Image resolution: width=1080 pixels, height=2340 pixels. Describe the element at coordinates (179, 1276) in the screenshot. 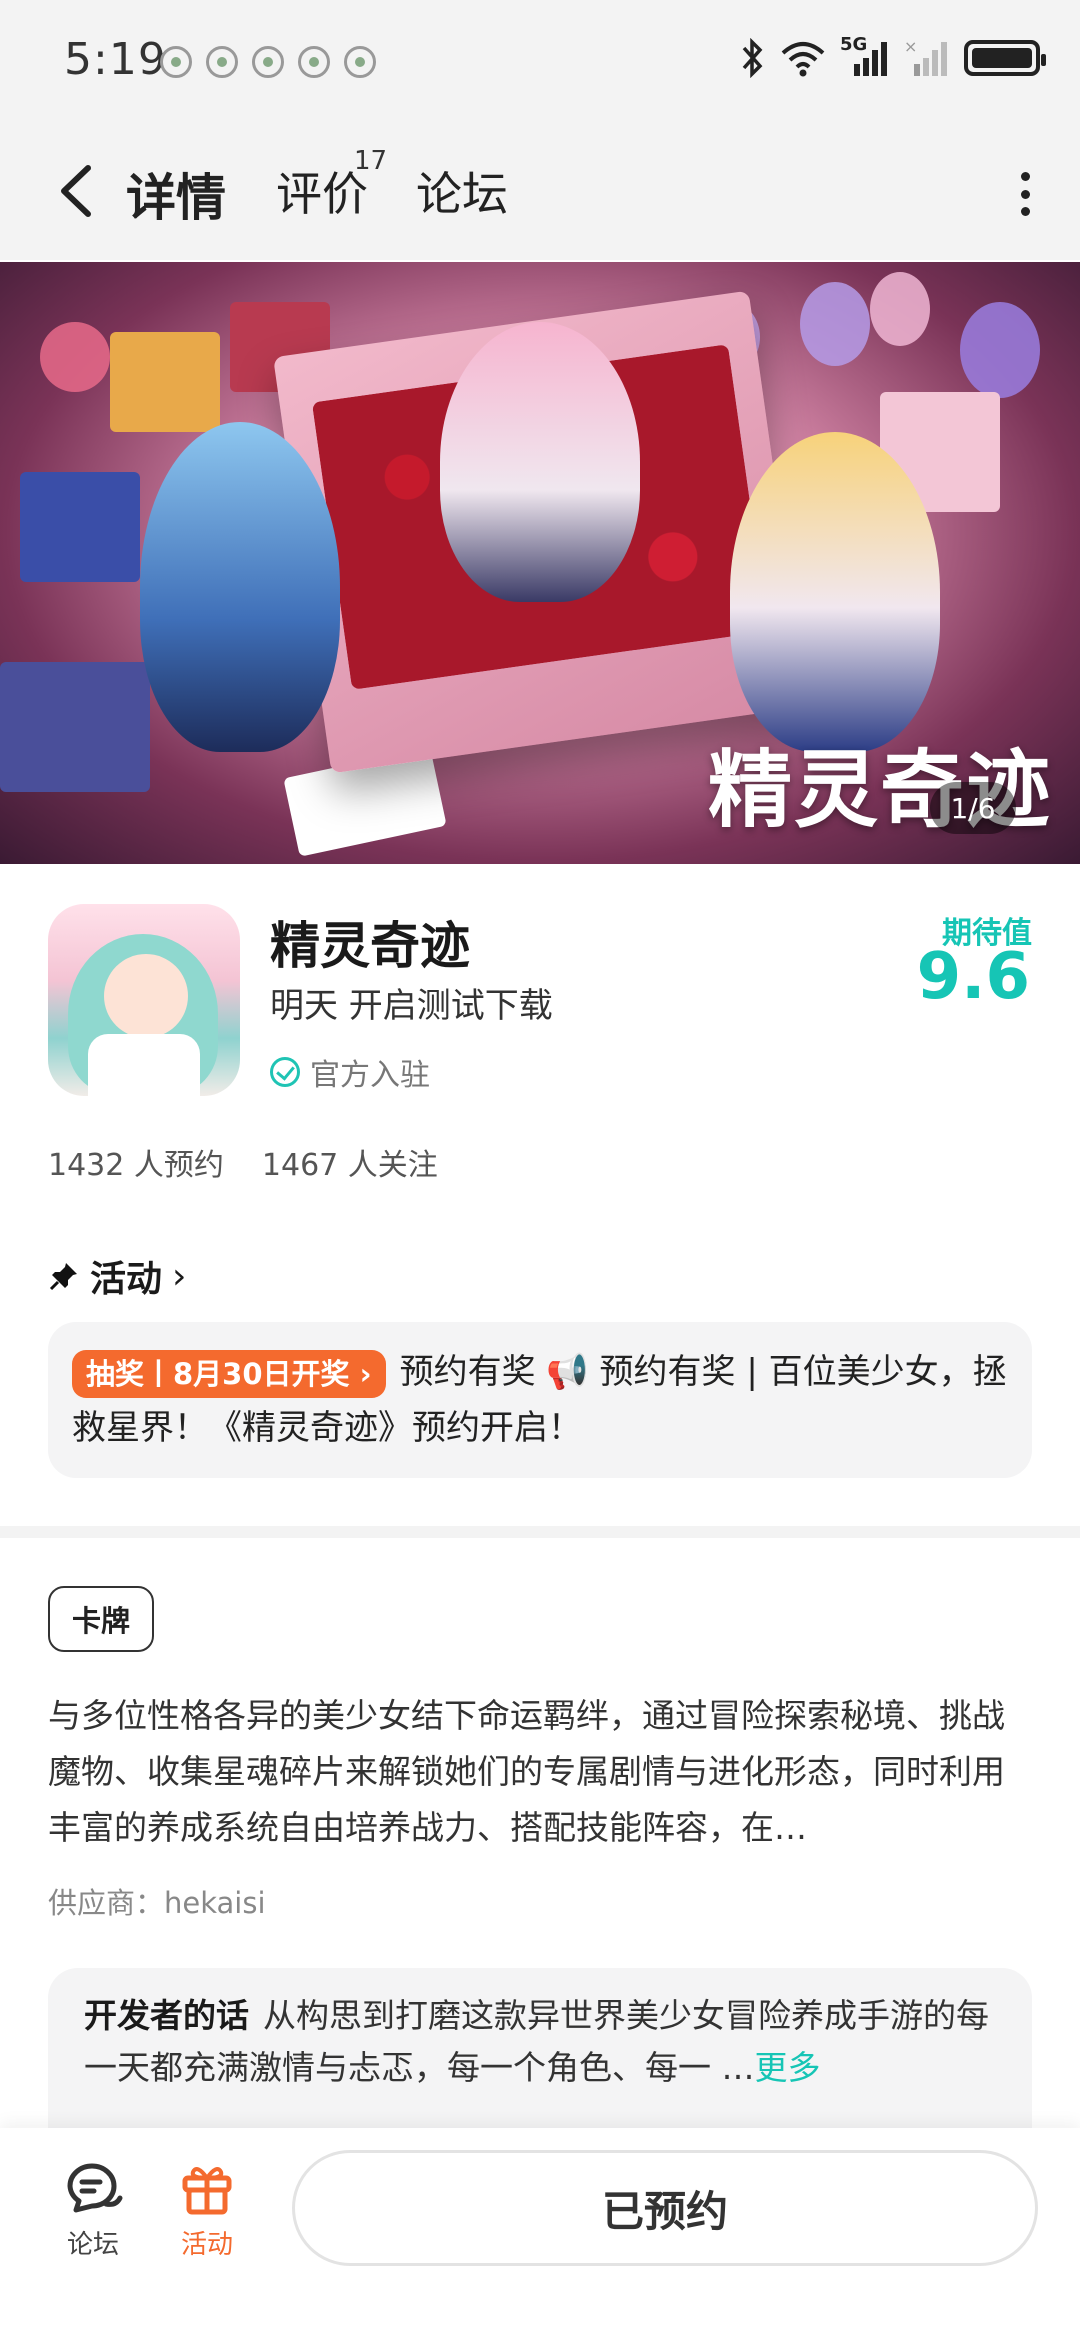

I see `chevron-right-icon: ›` at that location.